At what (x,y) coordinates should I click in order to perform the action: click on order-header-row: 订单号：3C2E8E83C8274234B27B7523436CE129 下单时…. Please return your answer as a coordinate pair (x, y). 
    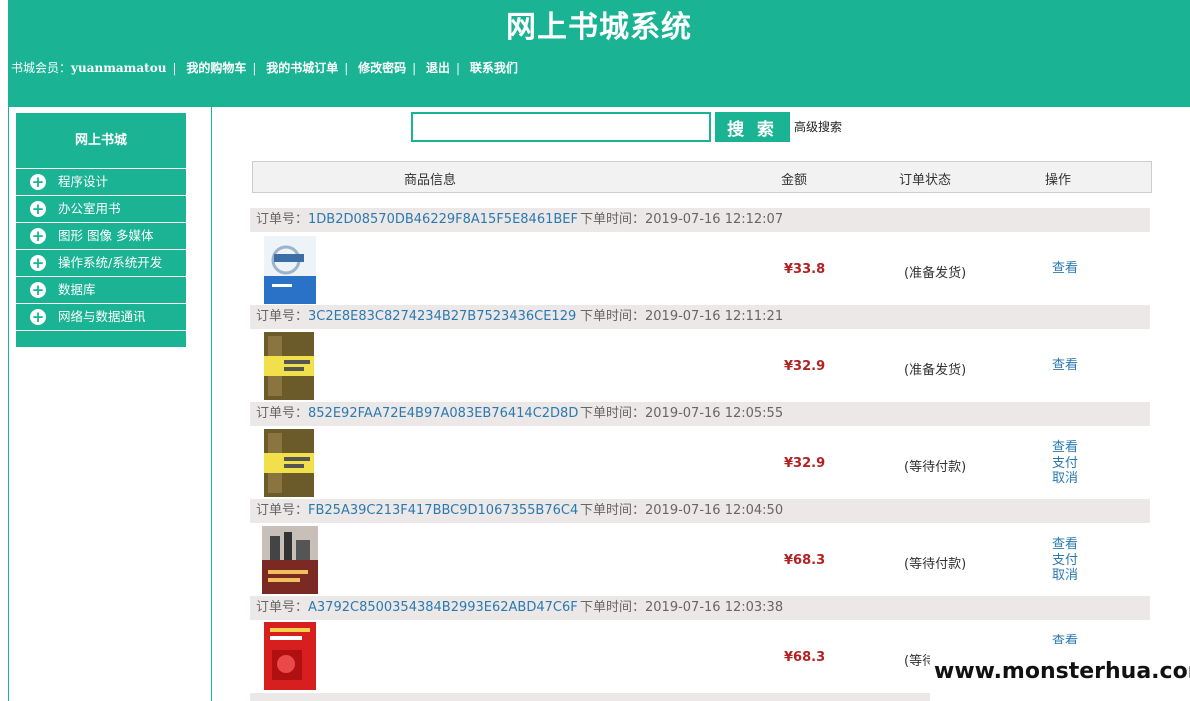
    Looking at the image, I should click on (700, 317).